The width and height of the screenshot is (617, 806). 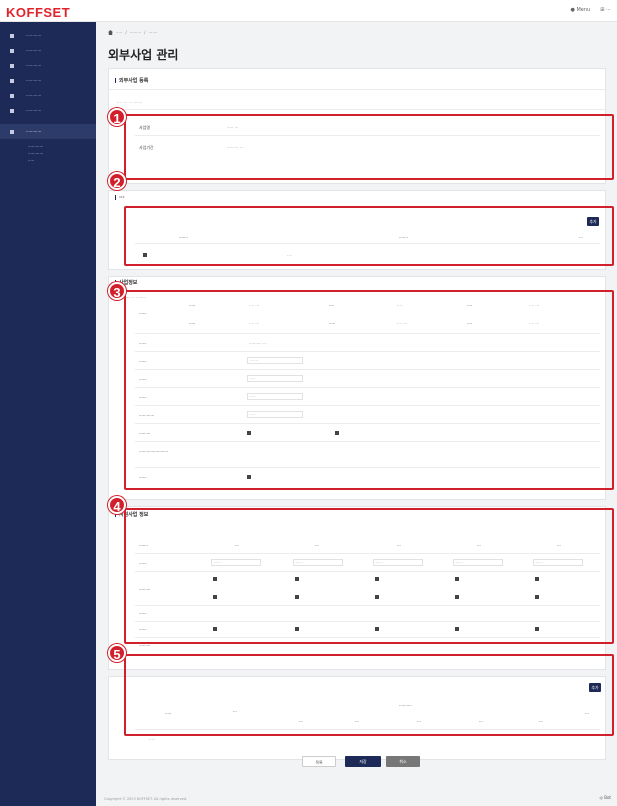 What do you see at coordinates (143, 55) in the screenshot?
I see `page-title: 외부사업 관리` at bounding box center [143, 55].